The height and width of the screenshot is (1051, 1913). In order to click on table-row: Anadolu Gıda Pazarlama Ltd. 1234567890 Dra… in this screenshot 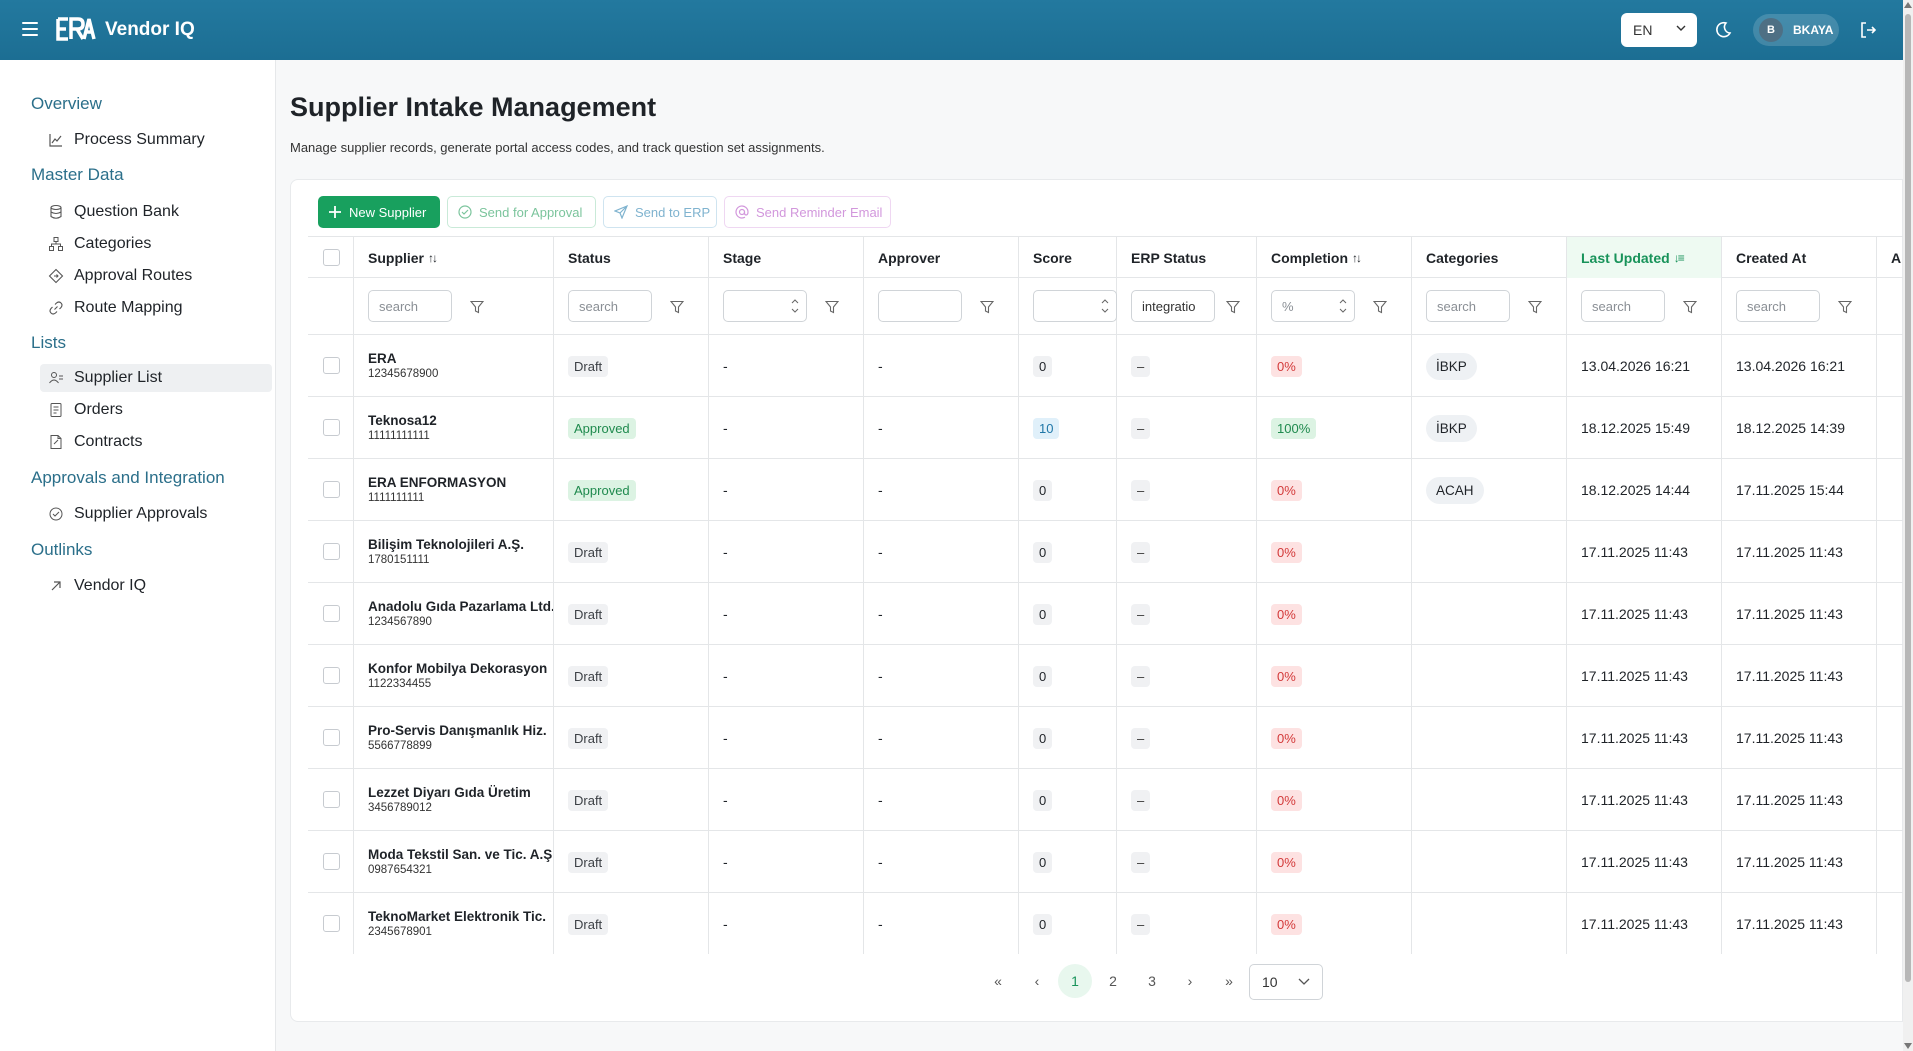, I will do `click(1105, 614)`.